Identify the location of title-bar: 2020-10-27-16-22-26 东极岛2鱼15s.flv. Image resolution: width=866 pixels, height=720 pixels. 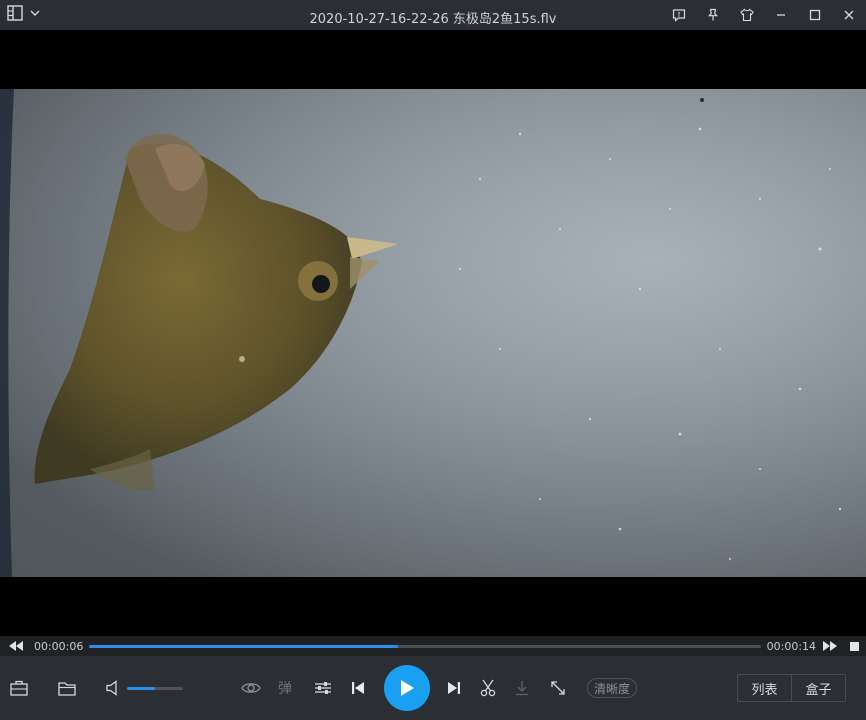
(433, 15).